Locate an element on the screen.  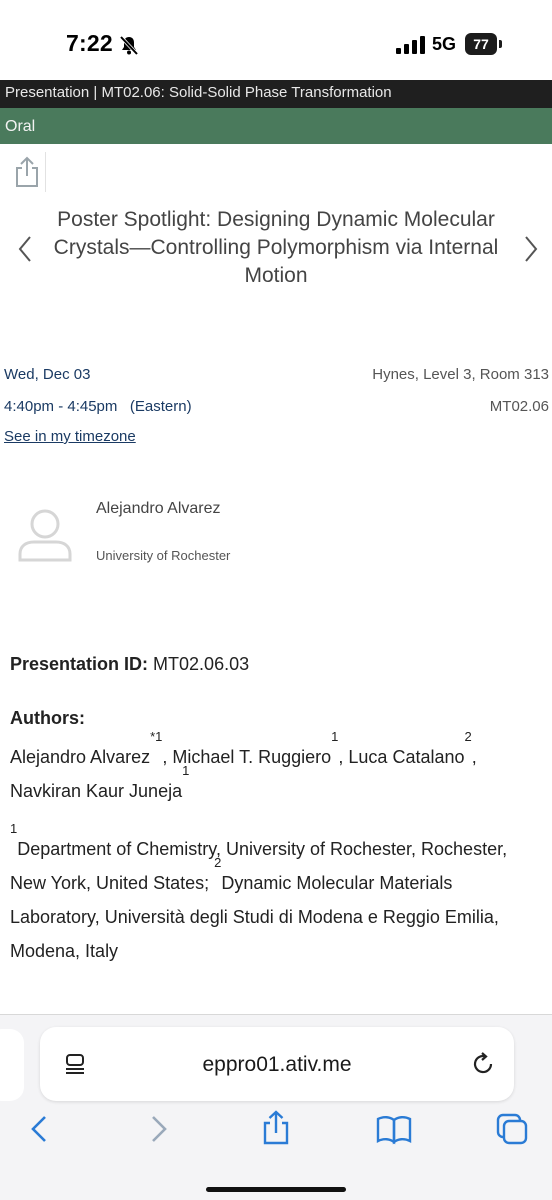
author-name: Luca Catalano is located at coordinates (406, 757).